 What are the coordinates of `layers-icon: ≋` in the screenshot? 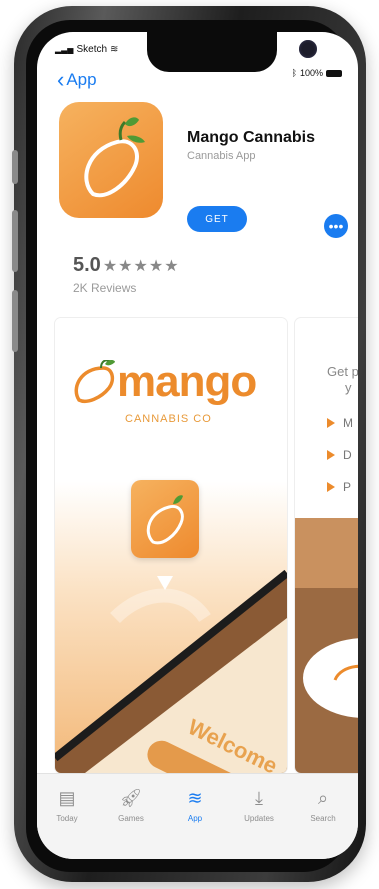 It's located at (195, 798).